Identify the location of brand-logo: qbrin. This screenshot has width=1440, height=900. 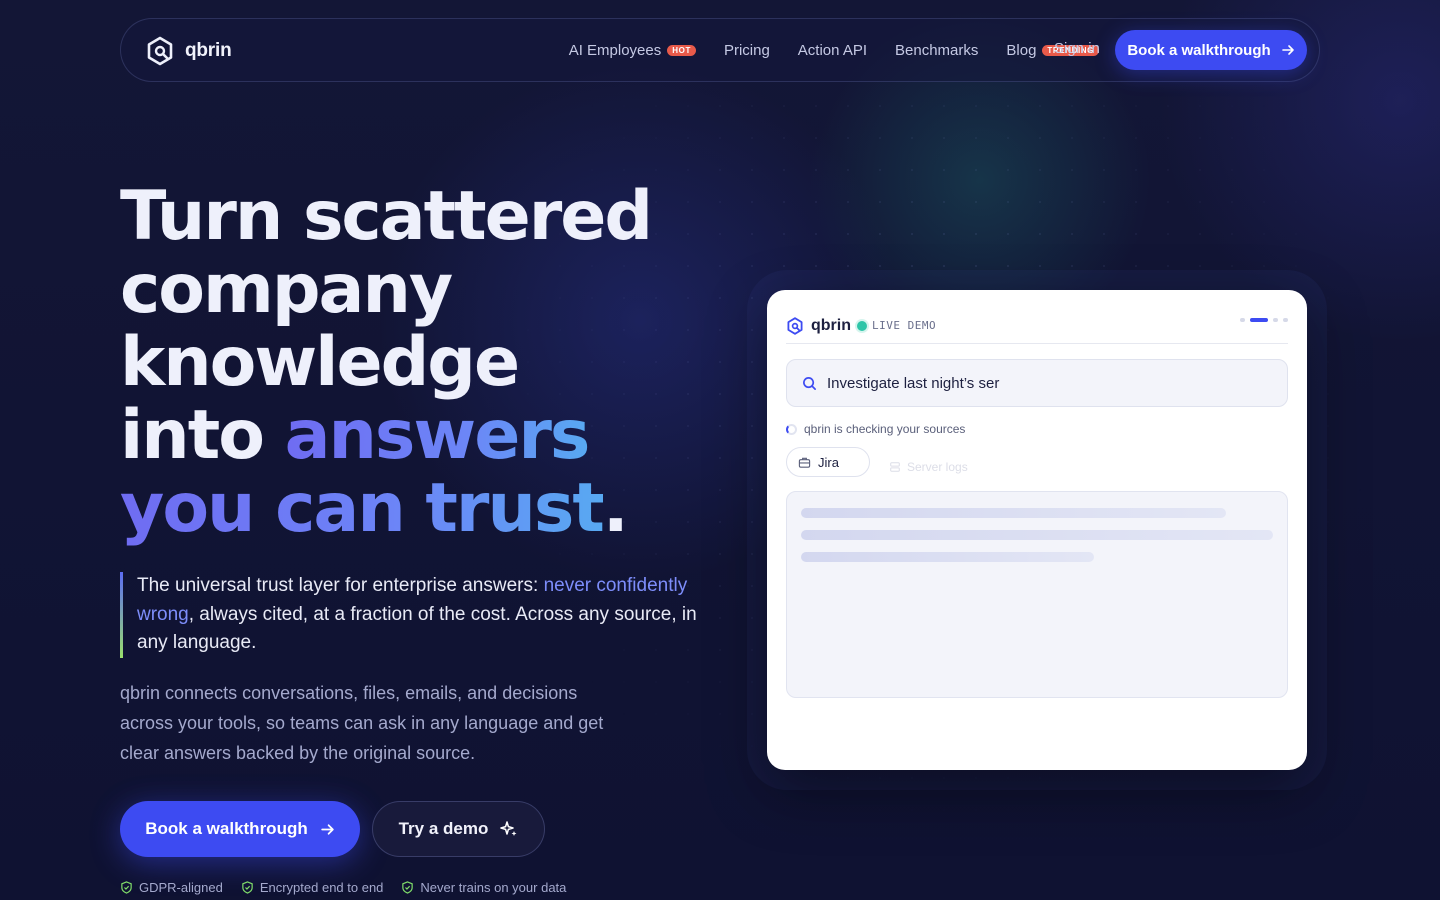
(188, 51).